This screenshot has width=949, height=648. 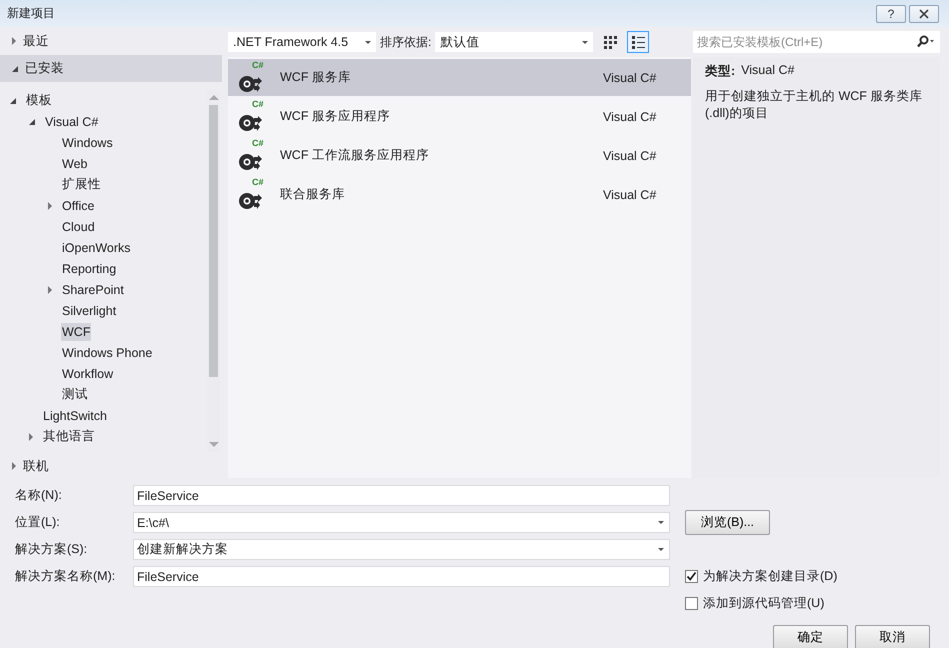 What do you see at coordinates (72, 121) in the screenshot?
I see `tree-item: Visual C#` at bounding box center [72, 121].